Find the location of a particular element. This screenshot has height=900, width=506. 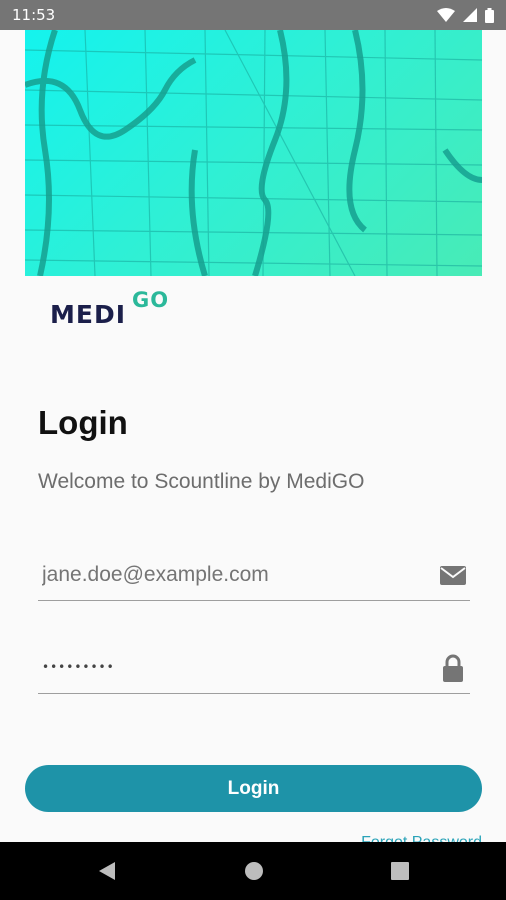

logo-go-text: GO is located at coordinates (151, 300).